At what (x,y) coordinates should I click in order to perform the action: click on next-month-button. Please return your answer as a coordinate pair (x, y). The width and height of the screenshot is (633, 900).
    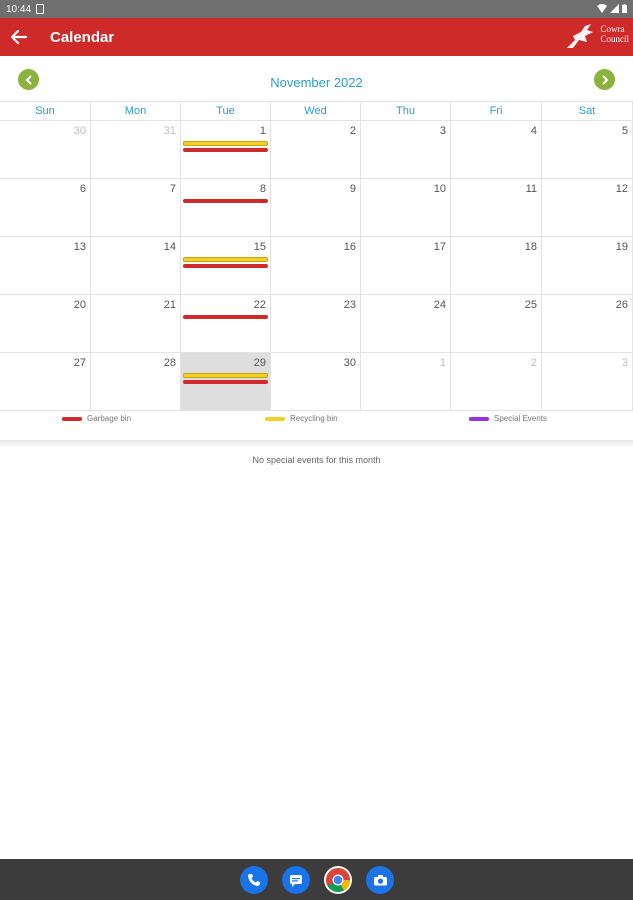
    Looking at the image, I should click on (604, 79).